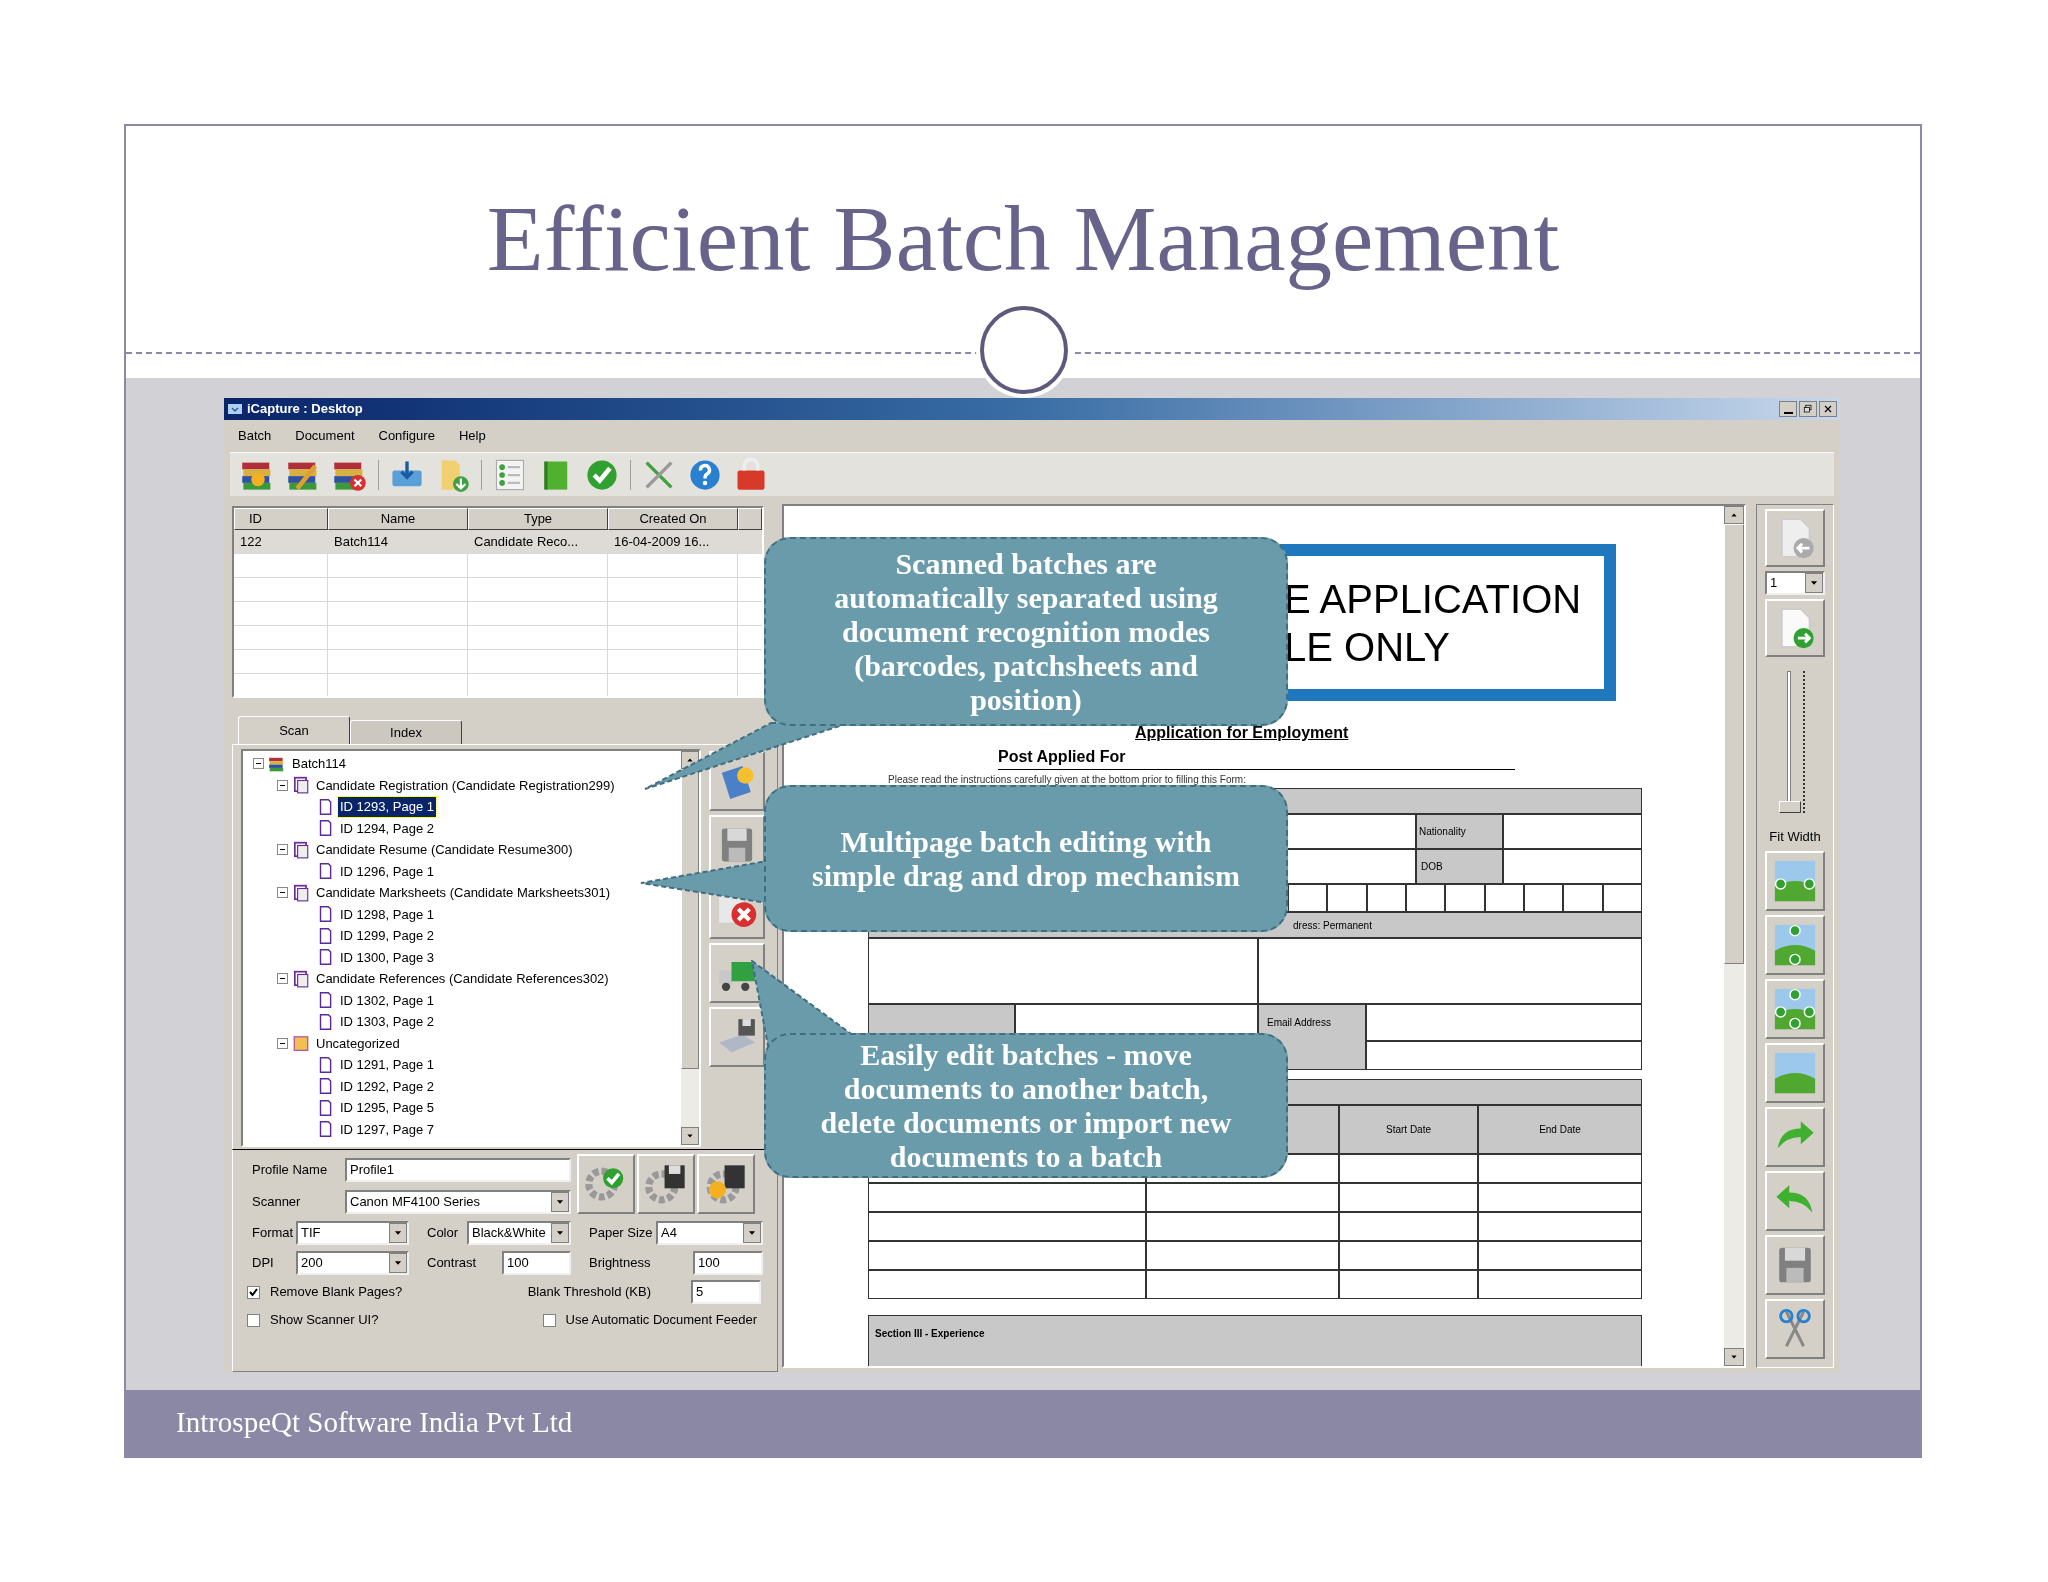 This screenshot has width=2048, height=1582. Describe the element at coordinates (465, 785) in the screenshot. I see `tree-item: Candidate Registration (Candidate Registration299)` at that location.